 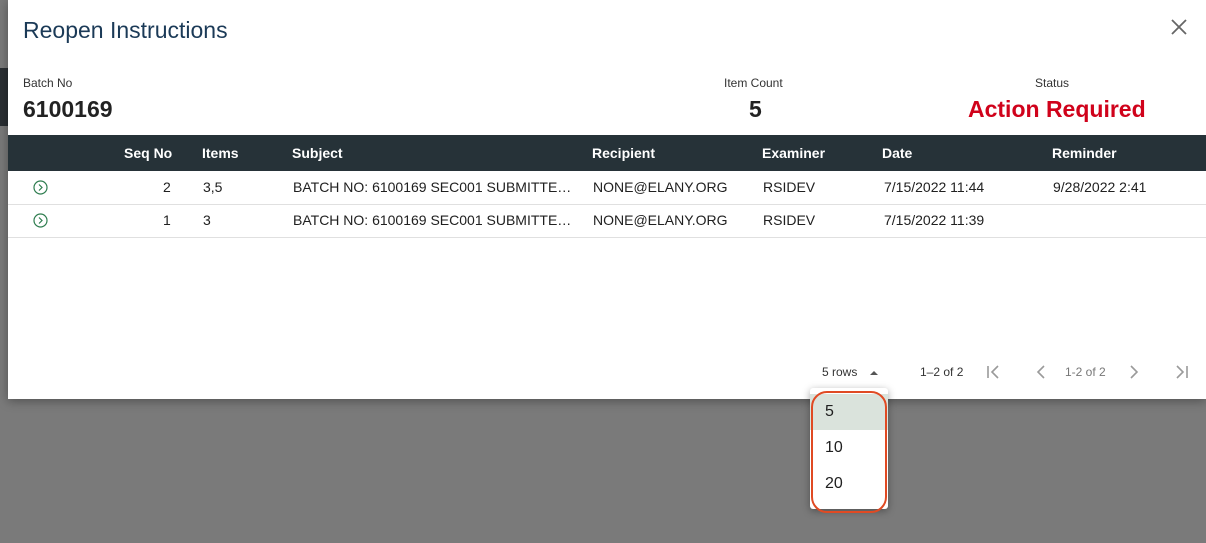 I want to click on batch-no-label: Batch No, so click(x=48, y=83).